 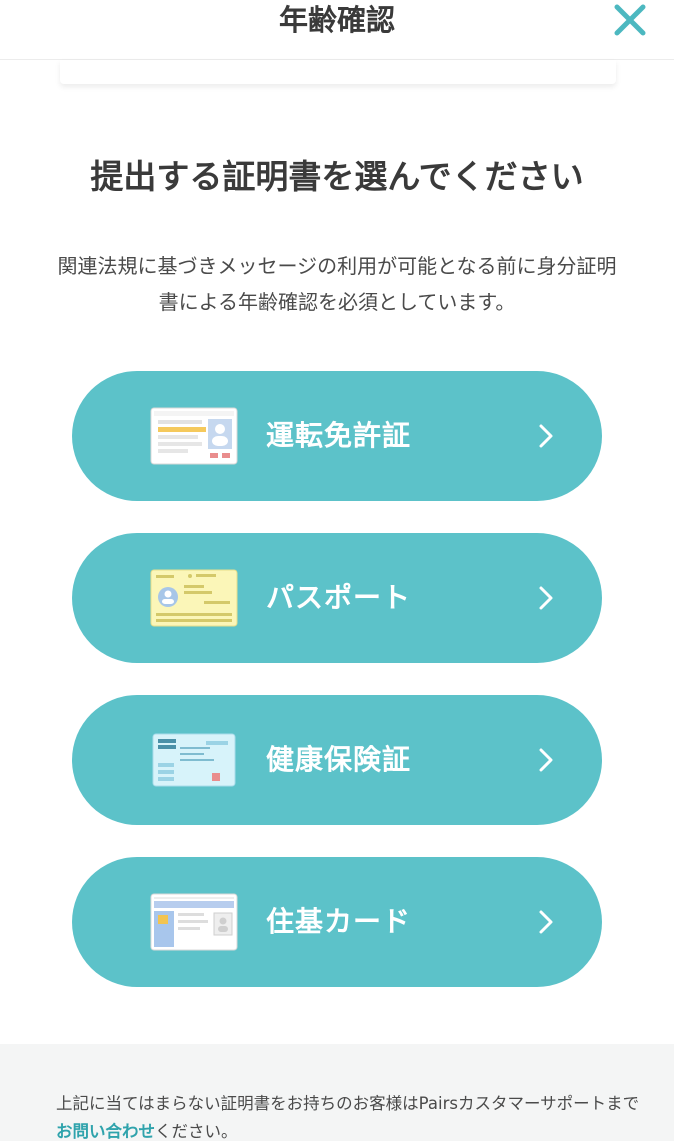 I want to click on drivers-license-icon, so click(x=194, y=436).